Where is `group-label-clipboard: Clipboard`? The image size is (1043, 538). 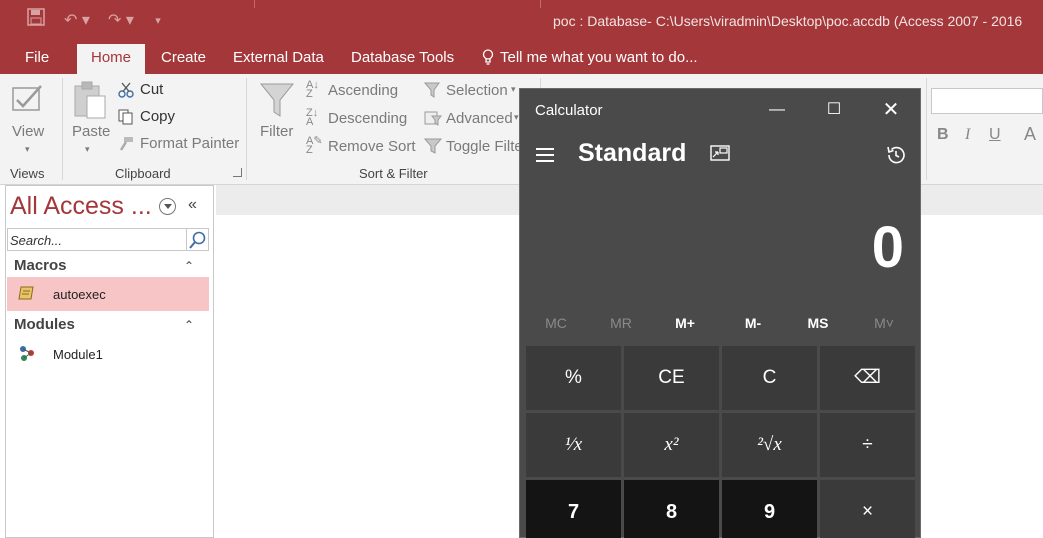 group-label-clipboard: Clipboard is located at coordinates (143, 173).